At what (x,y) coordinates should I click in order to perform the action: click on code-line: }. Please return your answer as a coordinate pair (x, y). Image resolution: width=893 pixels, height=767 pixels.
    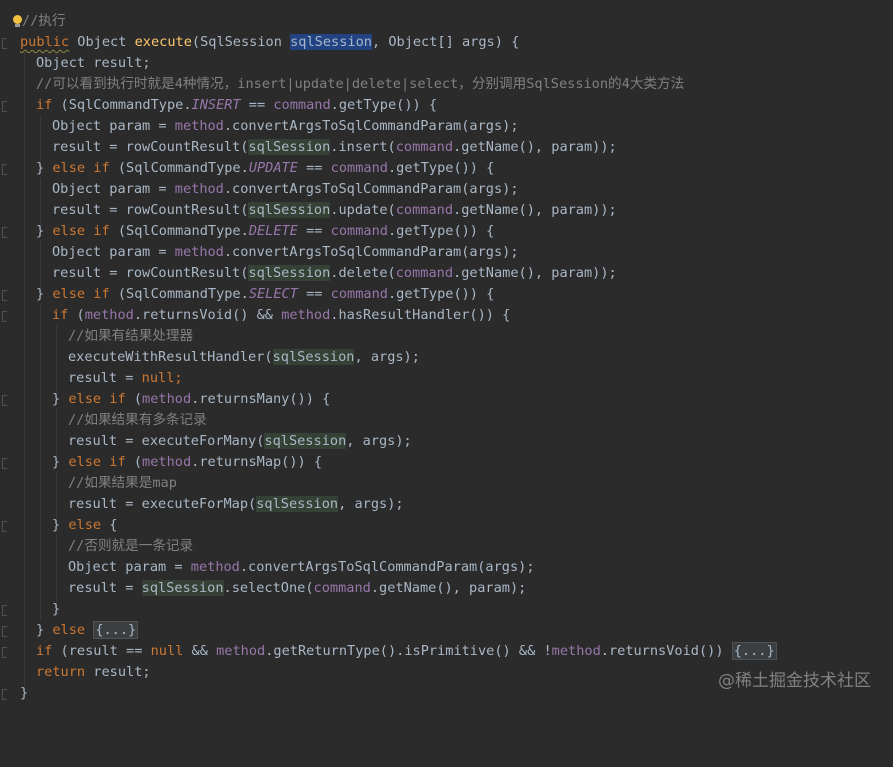
    Looking at the image, I should click on (446, 609).